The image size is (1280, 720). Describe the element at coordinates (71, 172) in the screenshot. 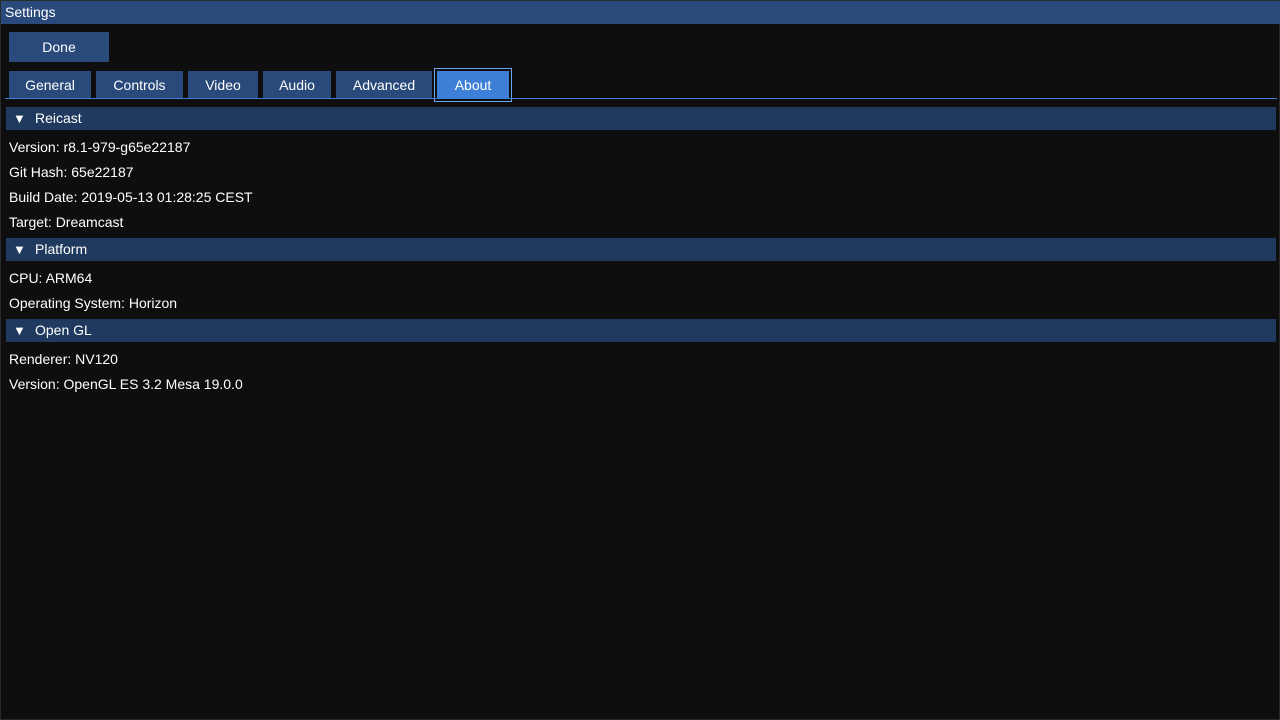

I see `reicast-git-hash: Git Hash: 65e22187` at that location.